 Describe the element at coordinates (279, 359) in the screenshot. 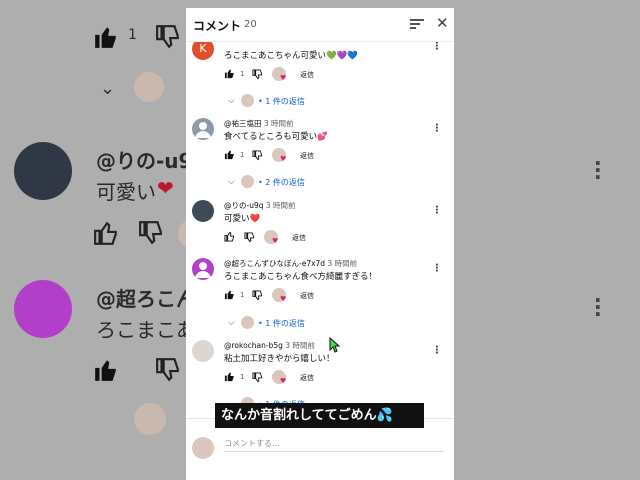

I see `comment-text: 粘土加工好きやから嬉しい！` at that location.